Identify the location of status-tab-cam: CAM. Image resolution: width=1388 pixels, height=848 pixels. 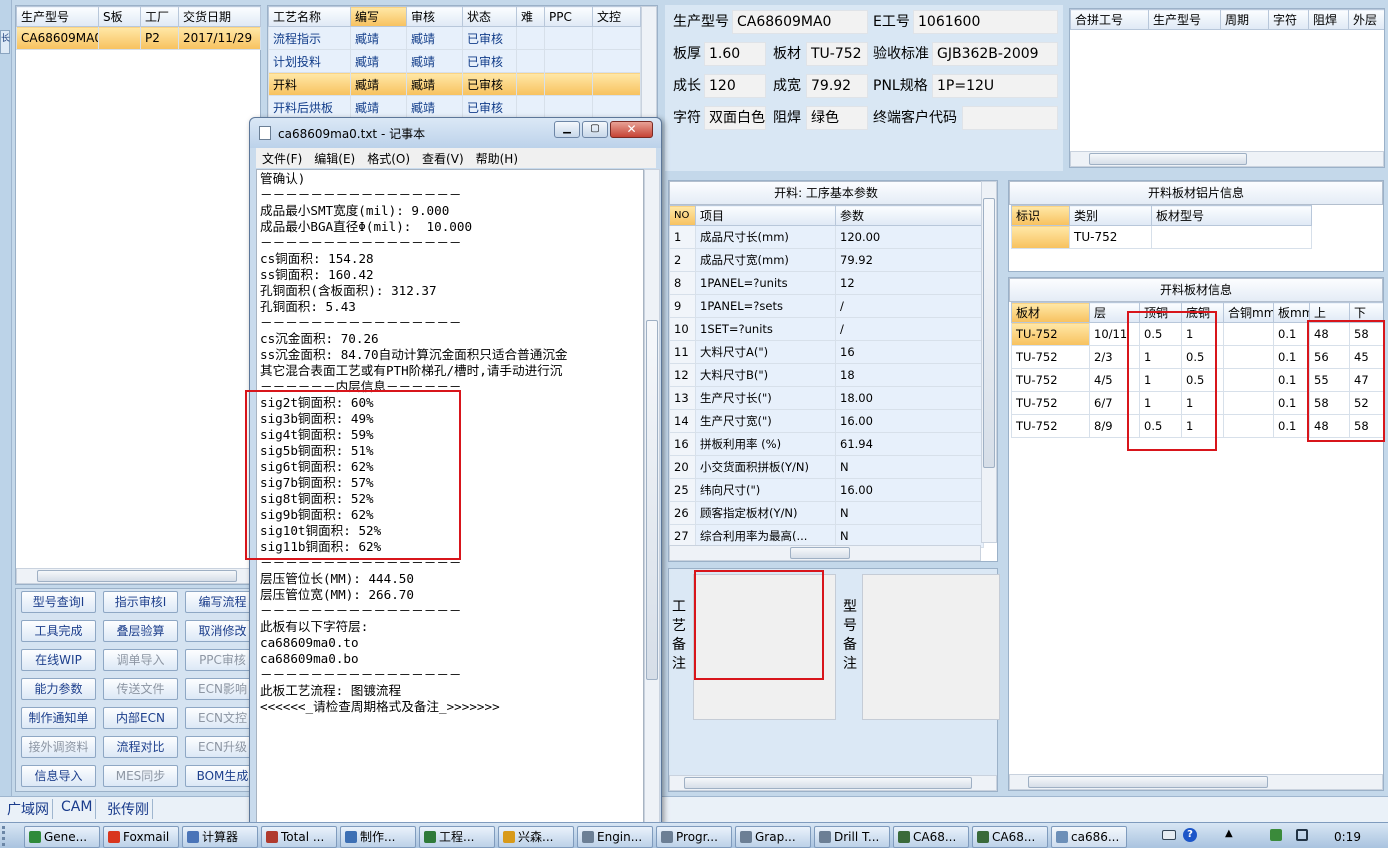
(77, 809).